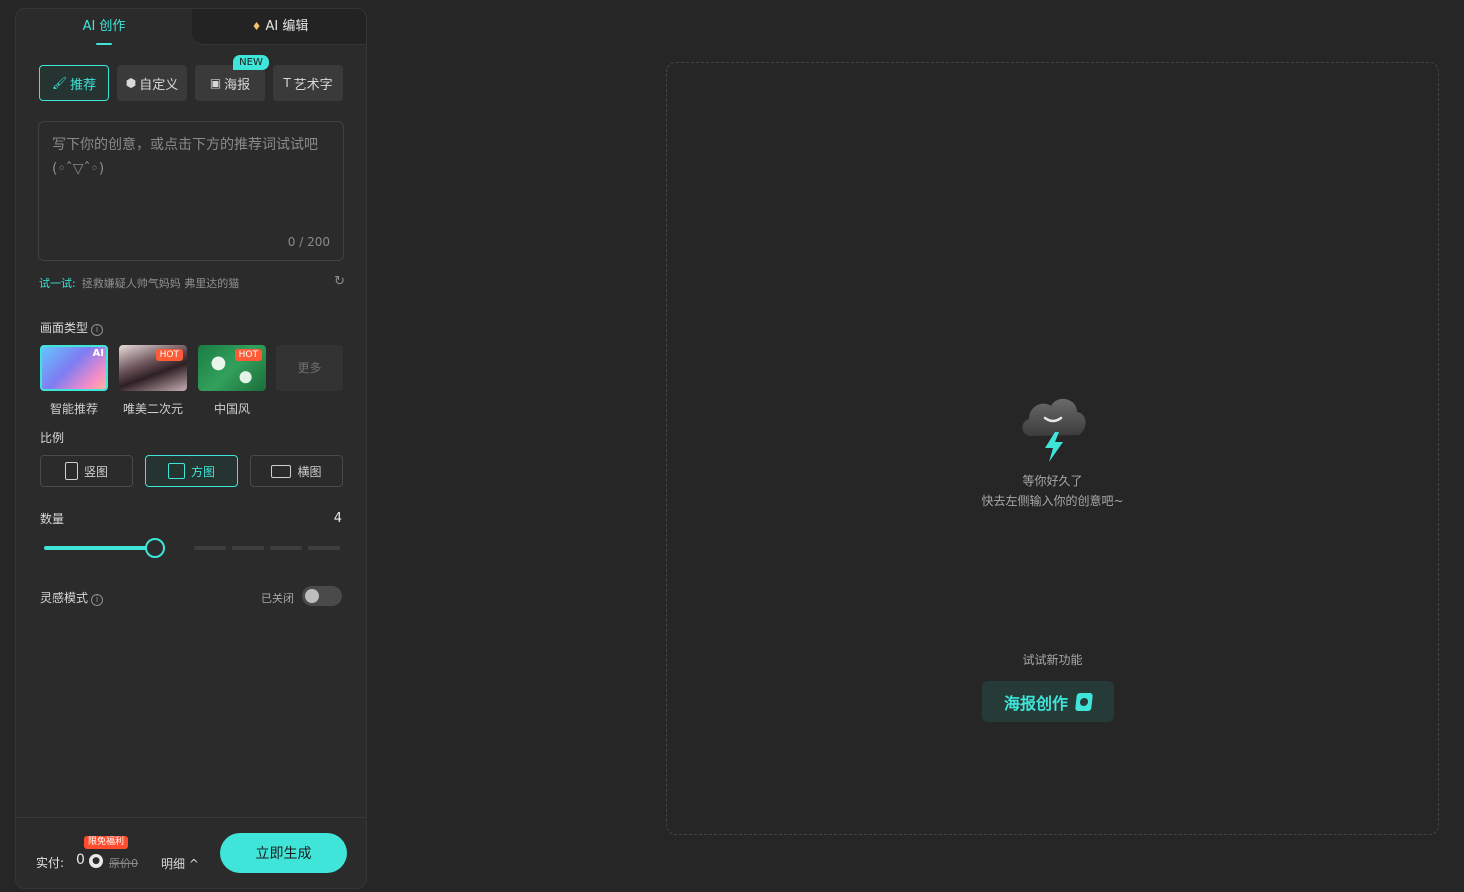  I want to click on coin-icon: ●, so click(96, 861).